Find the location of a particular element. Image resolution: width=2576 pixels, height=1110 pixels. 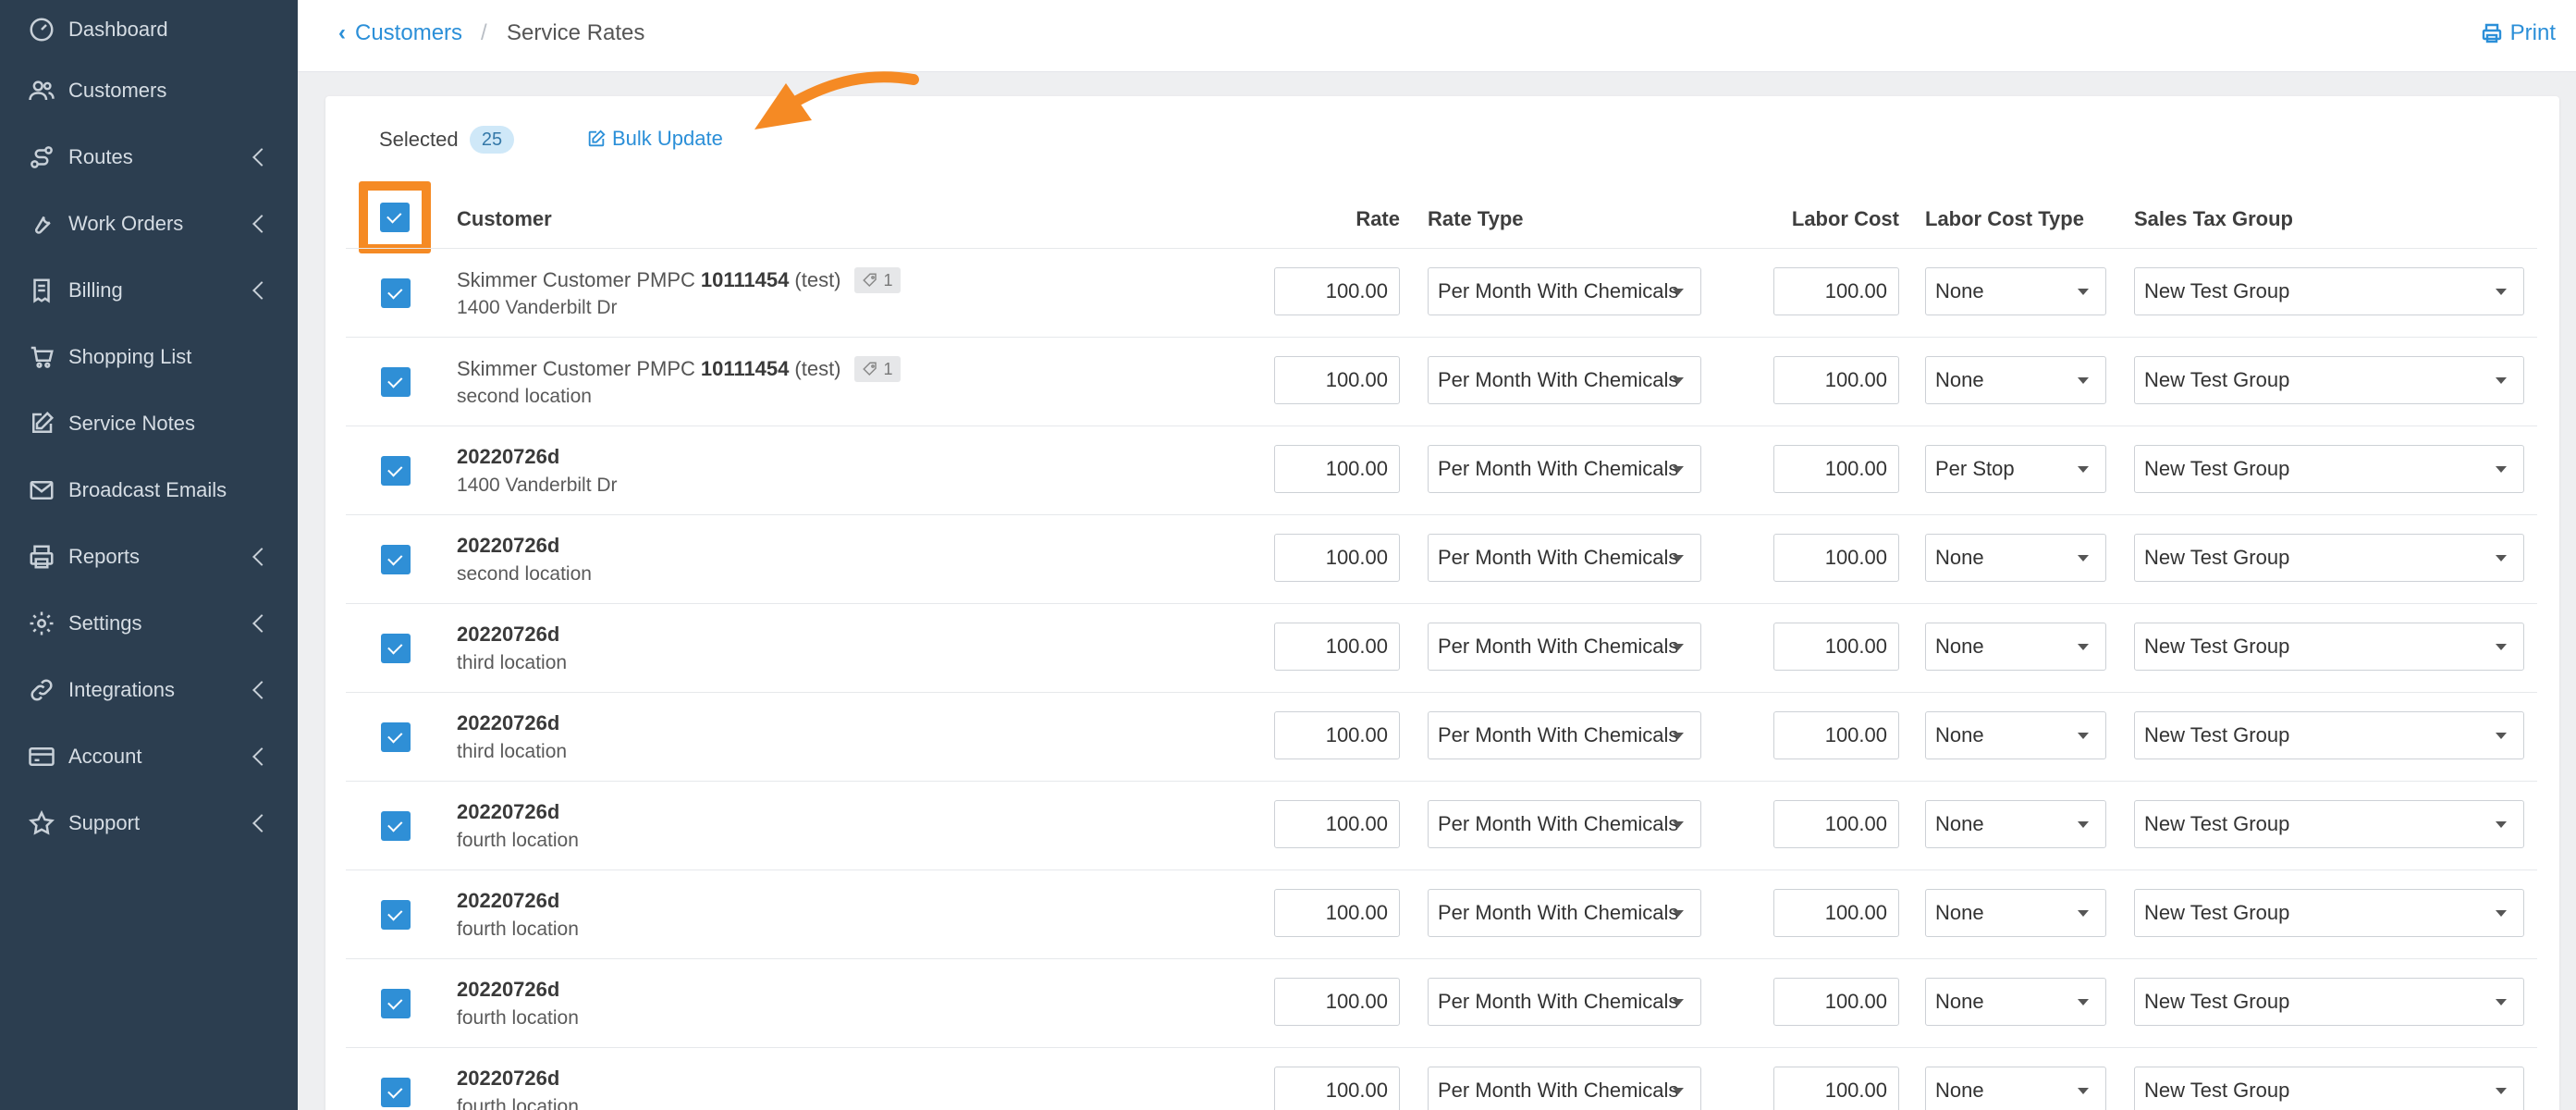

sidebar-item-integrations: Integrations is located at coordinates (149, 690).